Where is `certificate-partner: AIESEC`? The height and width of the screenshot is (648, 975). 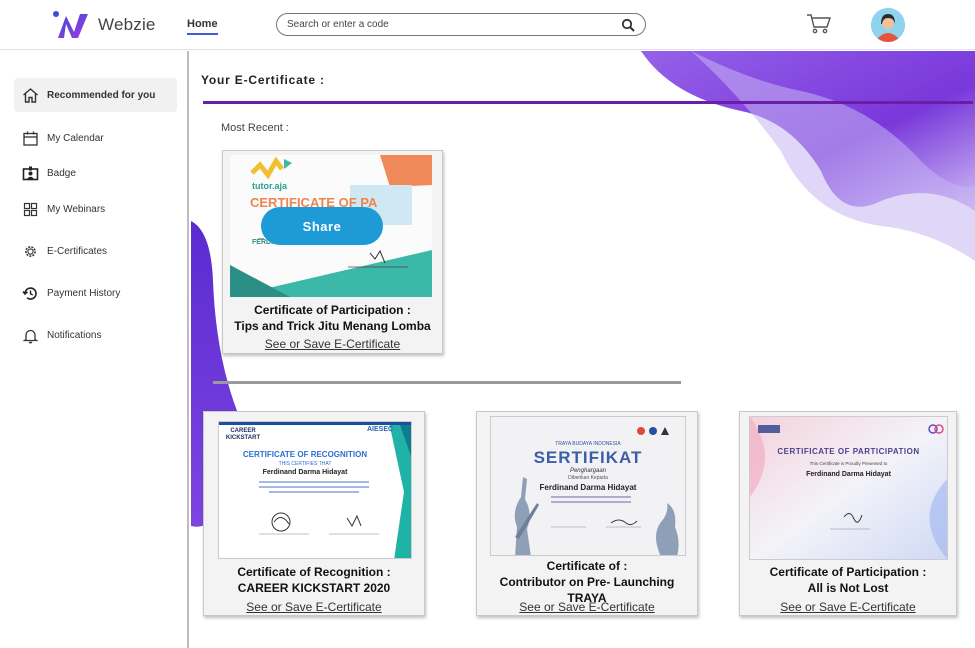
certificate-partner: AIESEC is located at coordinates (380, 429).